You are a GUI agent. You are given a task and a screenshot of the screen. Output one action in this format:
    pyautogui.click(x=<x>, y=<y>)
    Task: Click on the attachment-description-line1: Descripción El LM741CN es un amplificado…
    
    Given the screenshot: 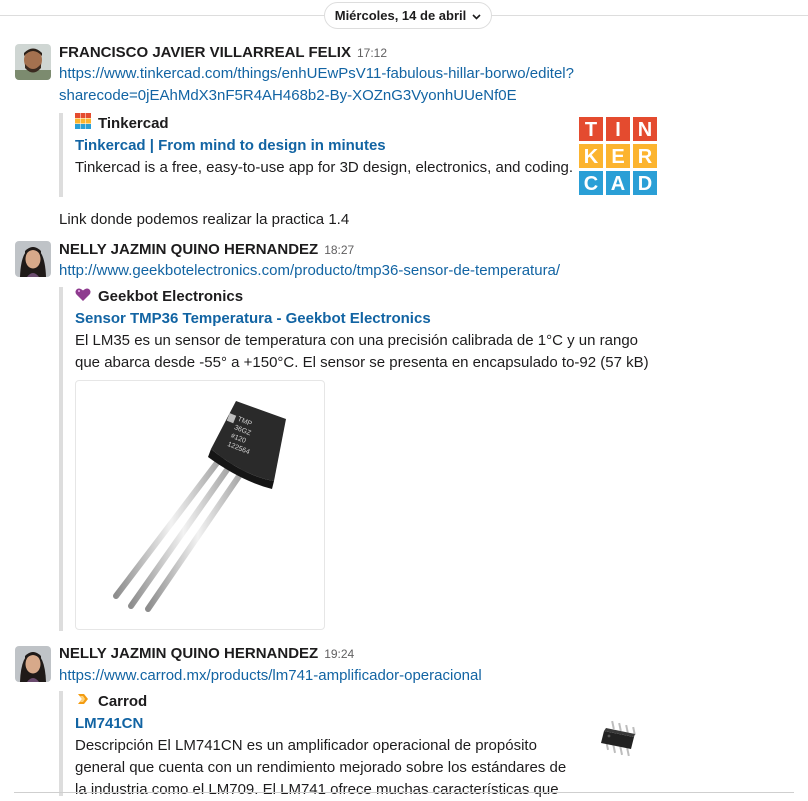 What is the action you would take?
    pyautogui.click(x=306, y=745)
    